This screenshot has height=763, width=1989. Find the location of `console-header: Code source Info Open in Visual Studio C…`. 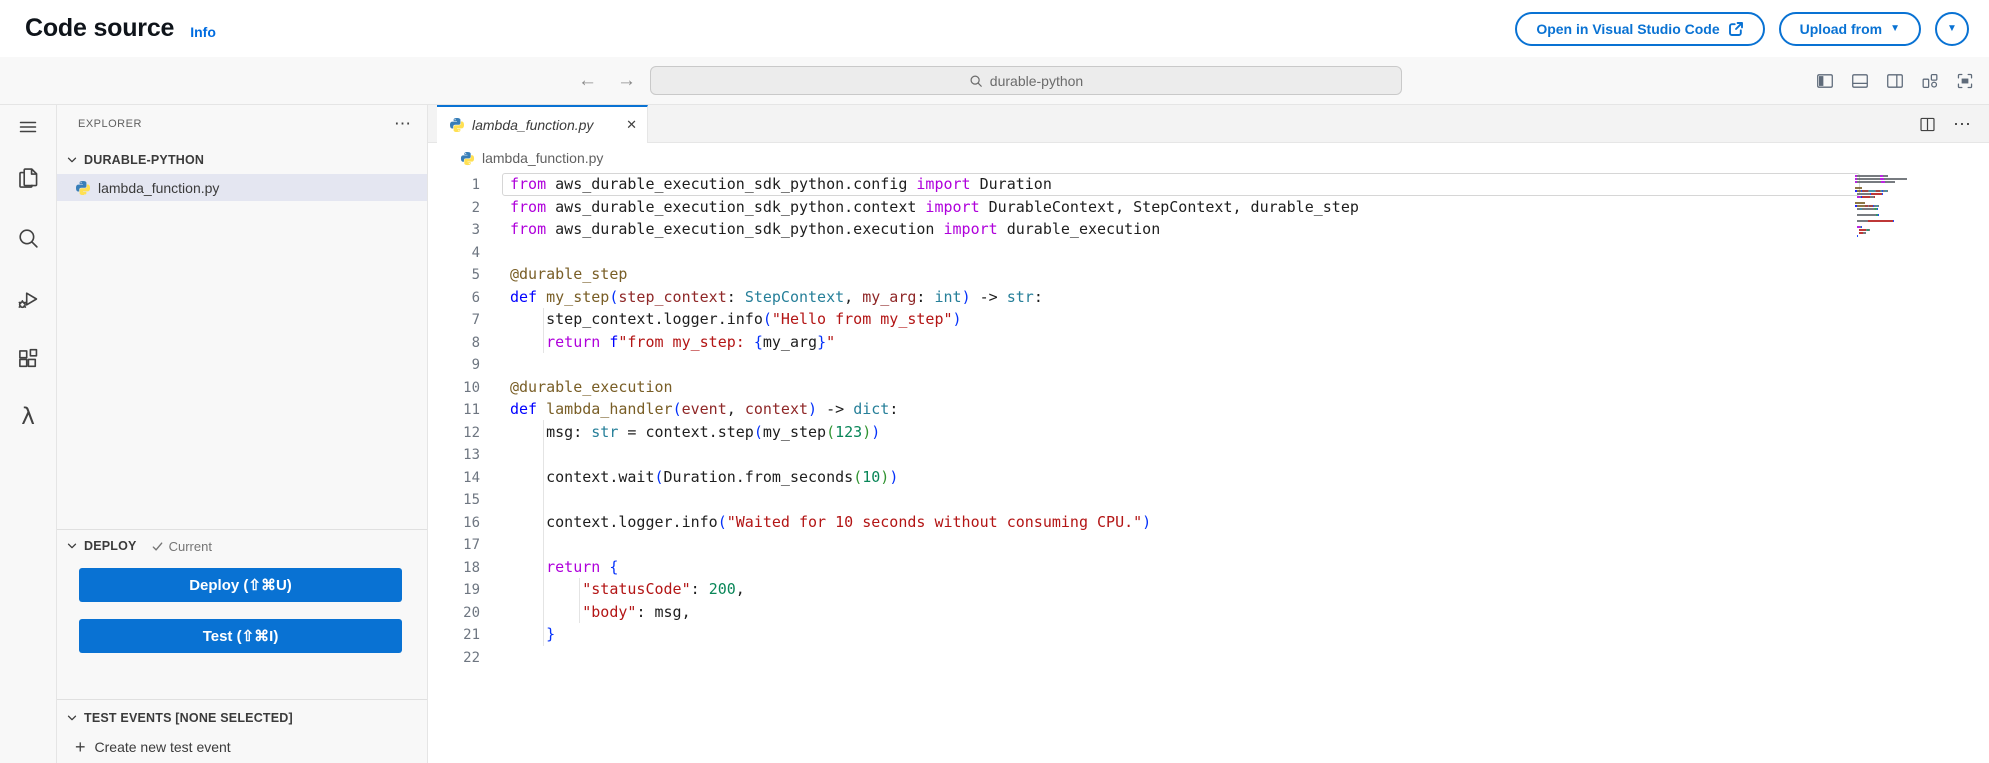

console-header: Code source Info Open in Visual Studio C… is located at coordinates (994, 28).